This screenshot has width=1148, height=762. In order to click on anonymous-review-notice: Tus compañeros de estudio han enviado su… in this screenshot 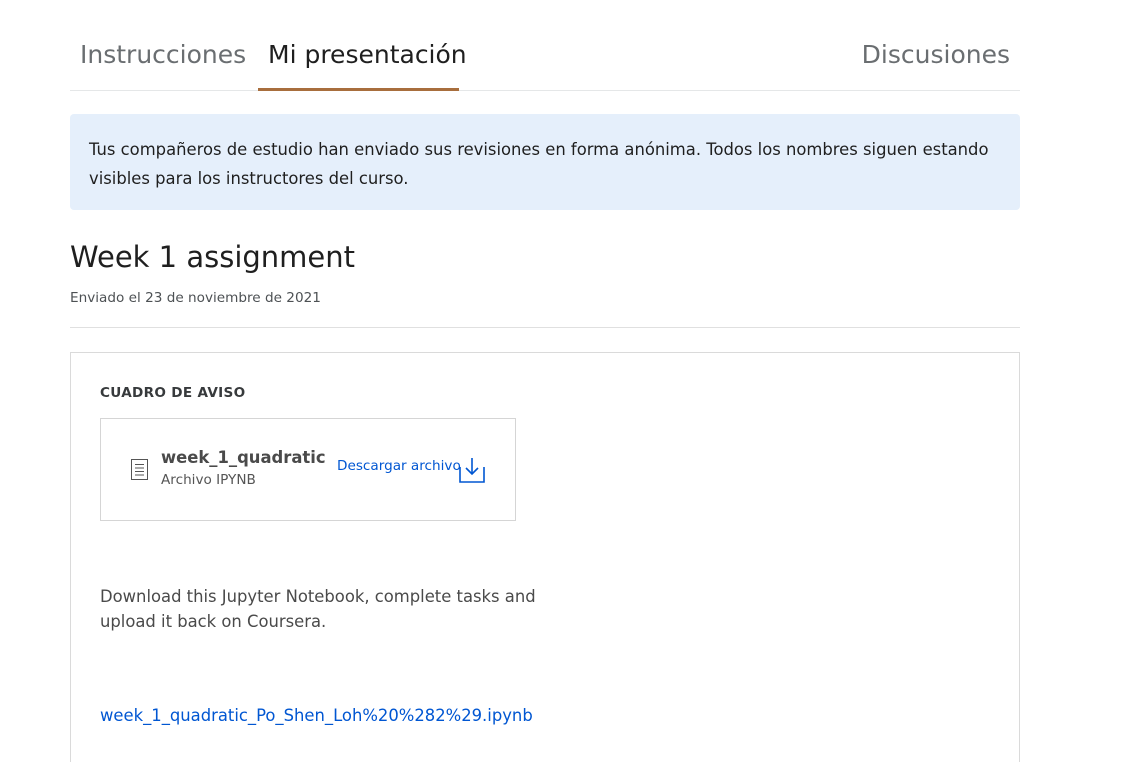, I will do `click(545, 162)`.